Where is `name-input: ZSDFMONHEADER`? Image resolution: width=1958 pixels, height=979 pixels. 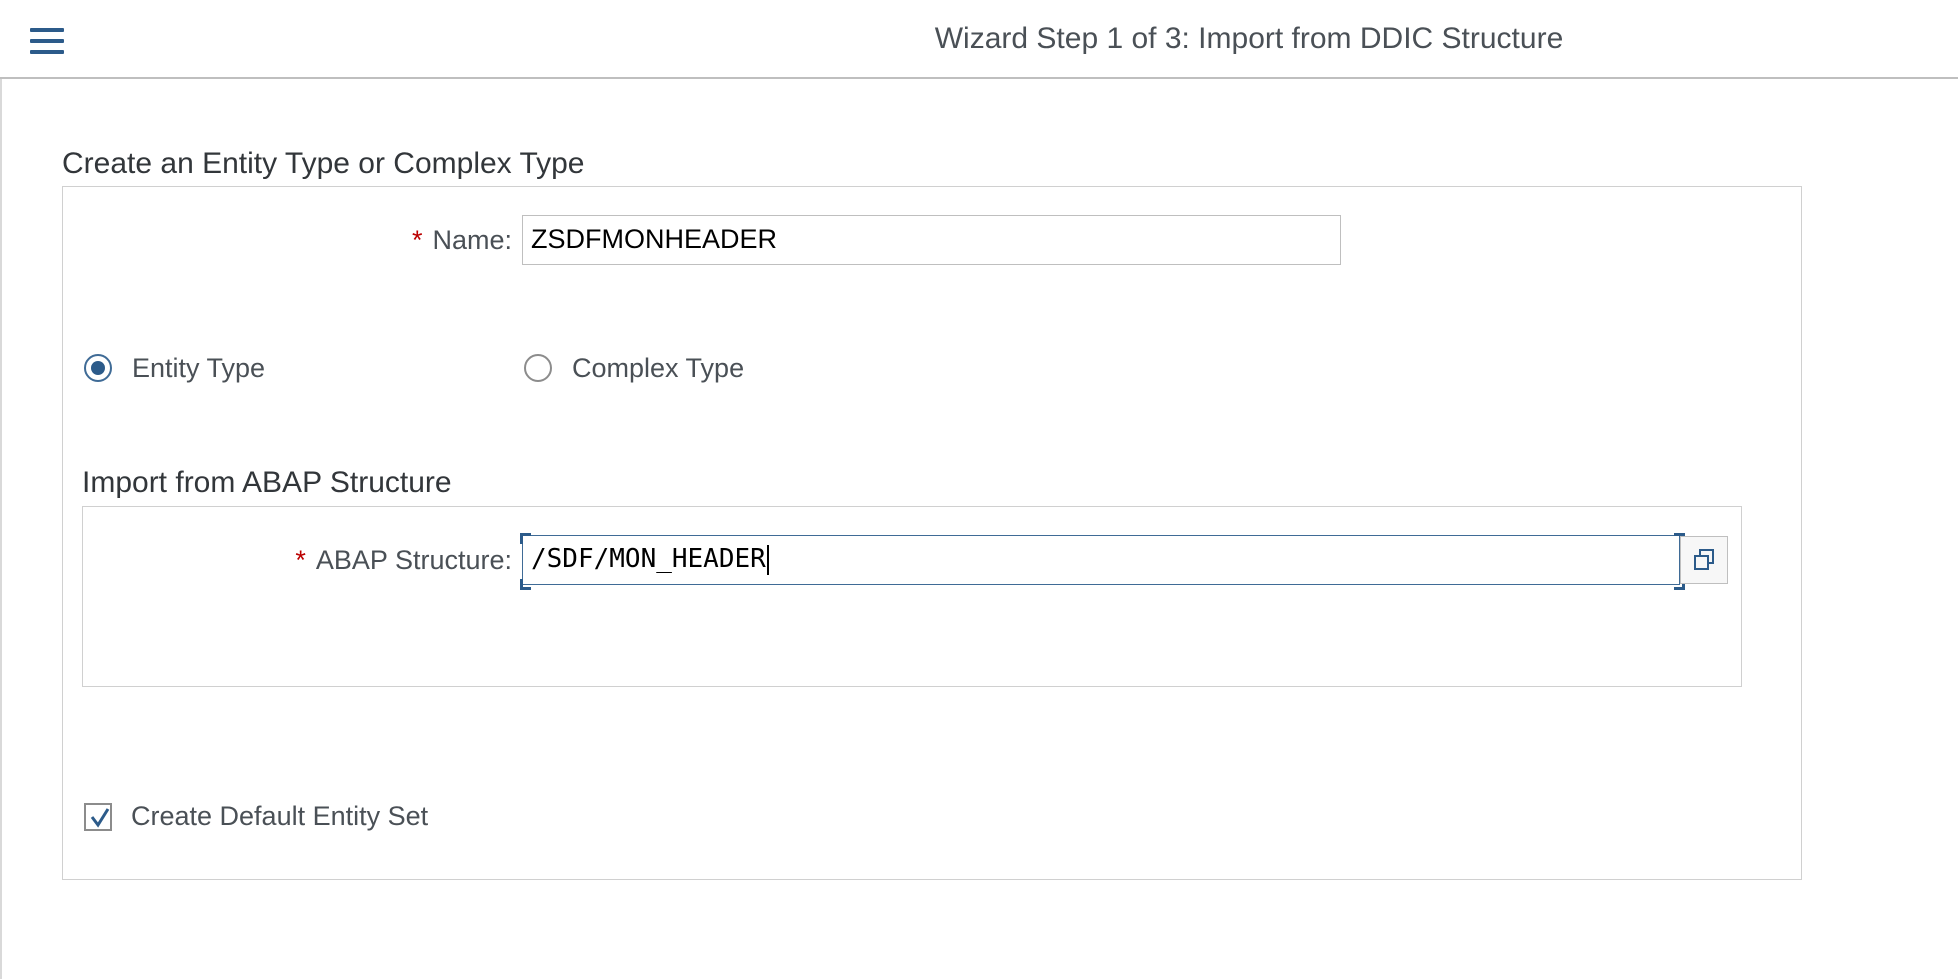 name-input: ZSDFMONHEADER is located at coordinates (931, 240).